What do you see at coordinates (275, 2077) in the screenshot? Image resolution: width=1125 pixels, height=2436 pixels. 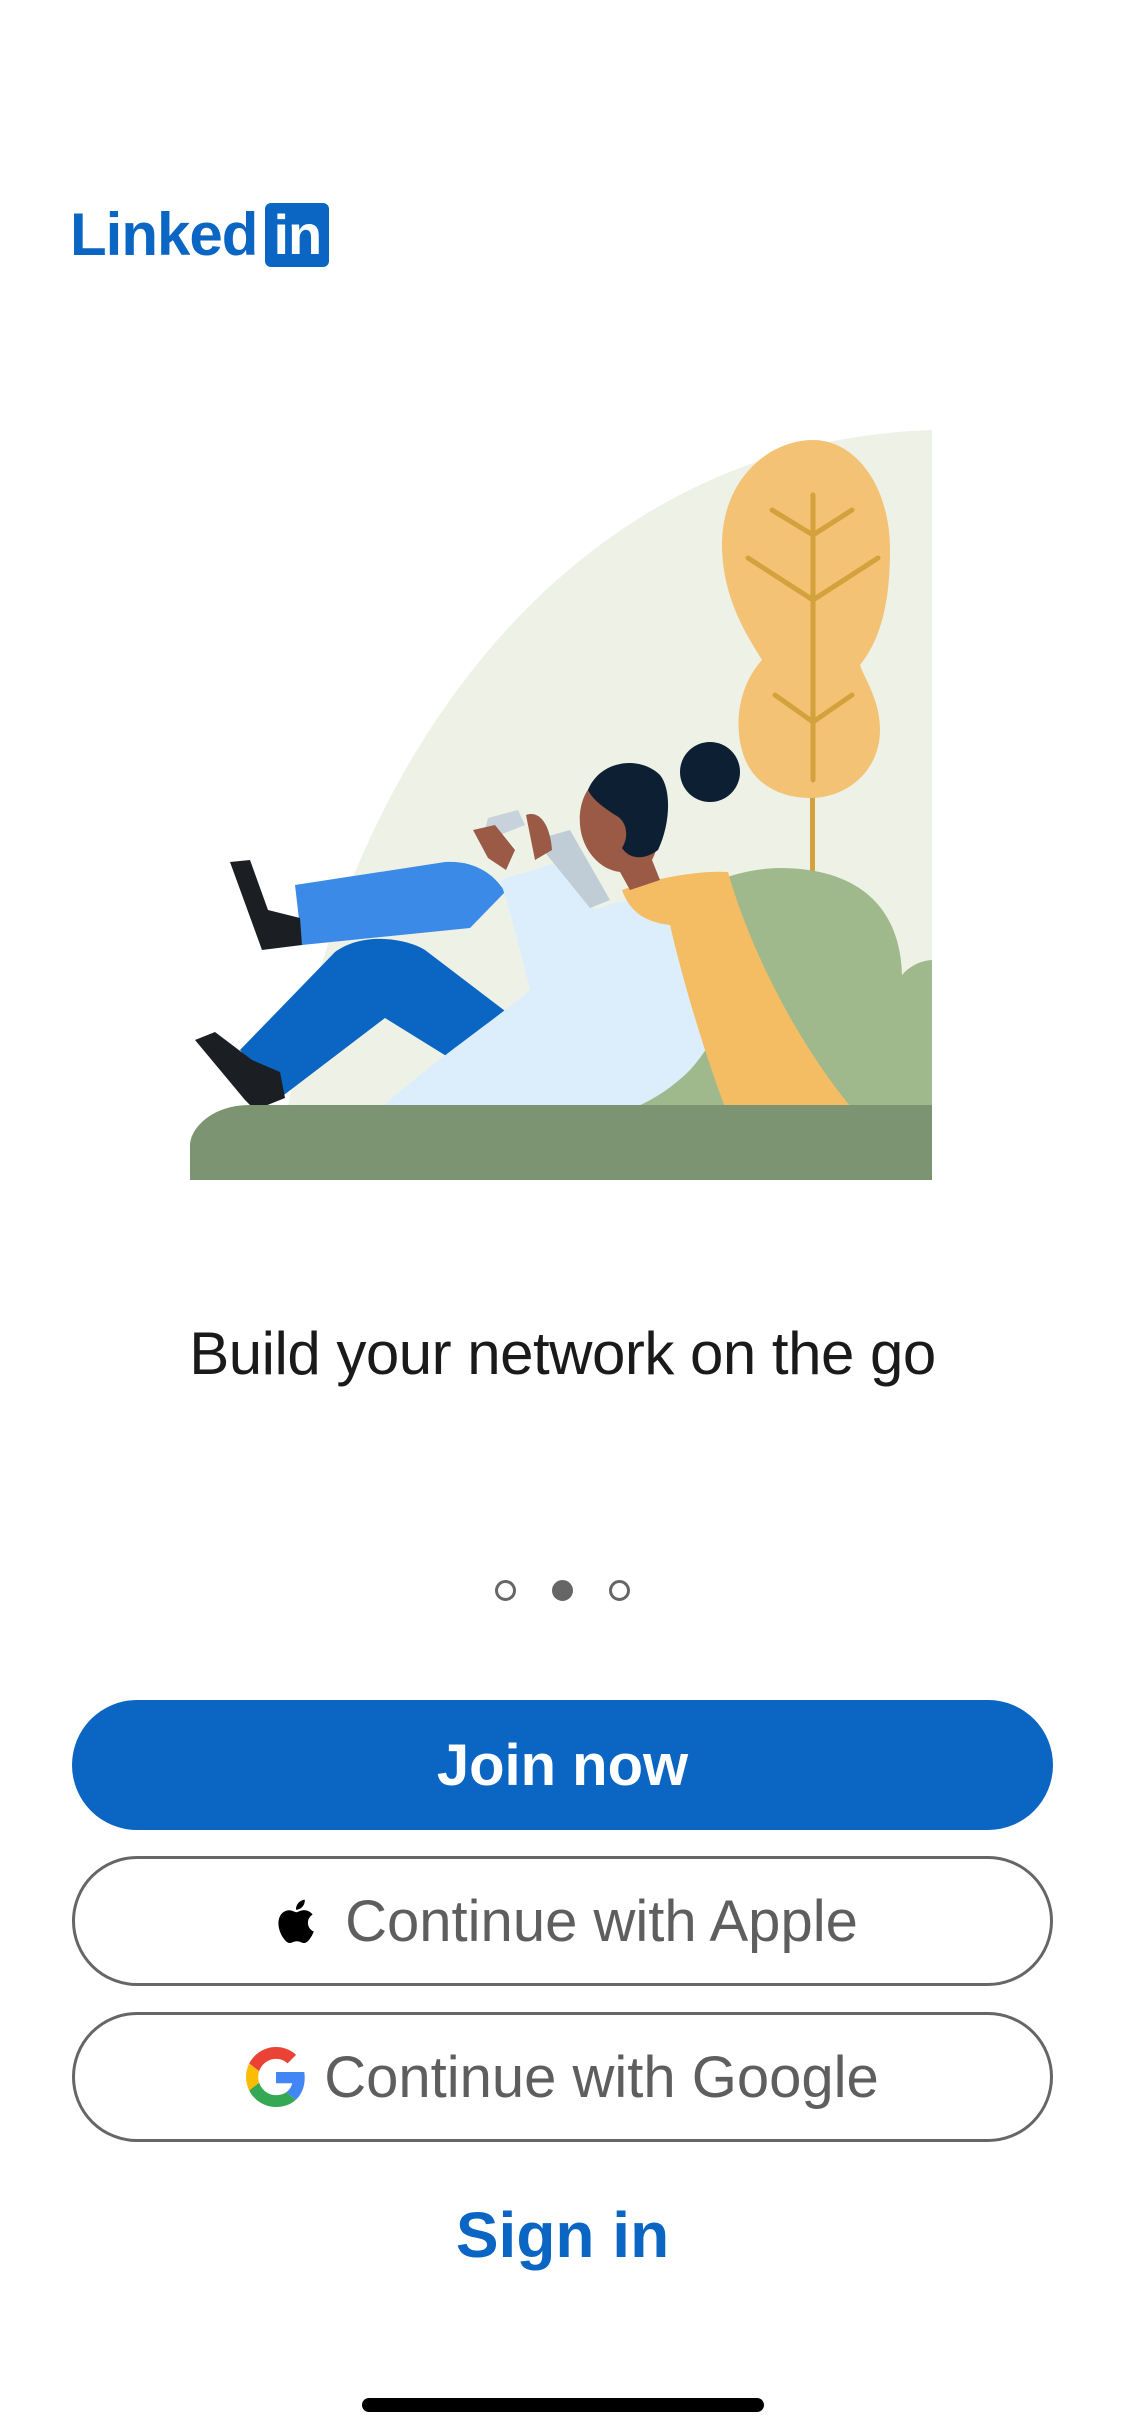 I see `google-logo-icon` at bounding box center [275, 2077].